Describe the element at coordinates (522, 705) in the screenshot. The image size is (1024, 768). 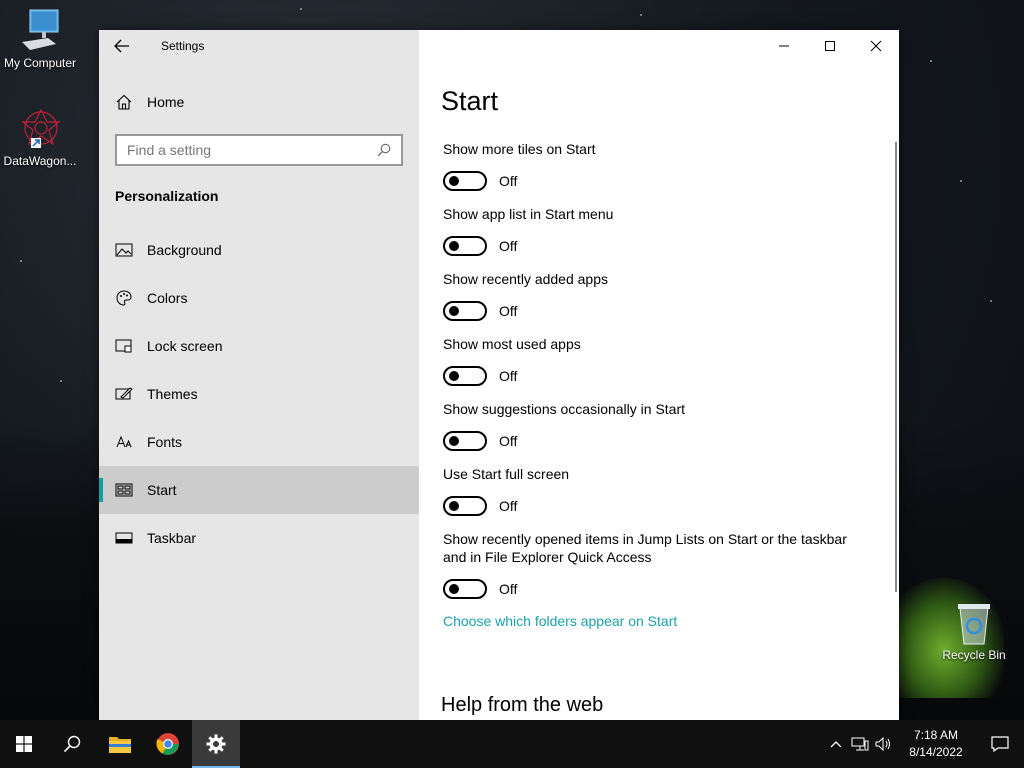
I see `help-heading: Help from the web` at that location.